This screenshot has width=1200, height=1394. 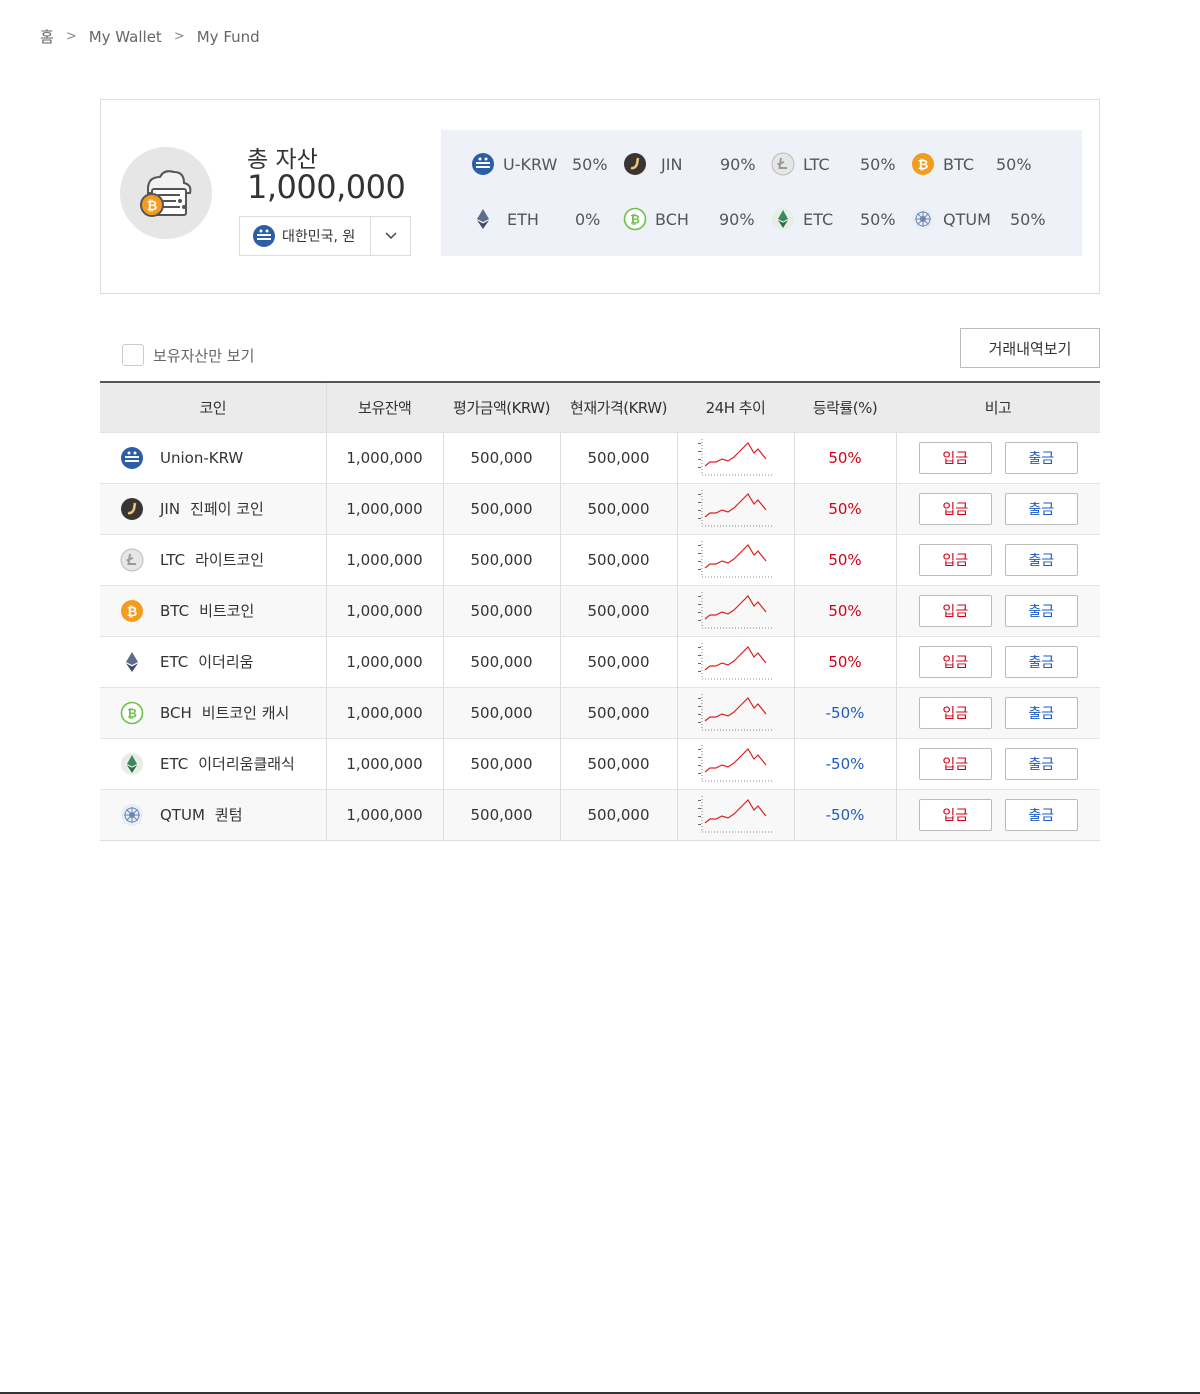 What do you see at coordinates (174, 661) in the screenshot?
I see `coin-symbol: ETC` at bounding box center [174, 661].